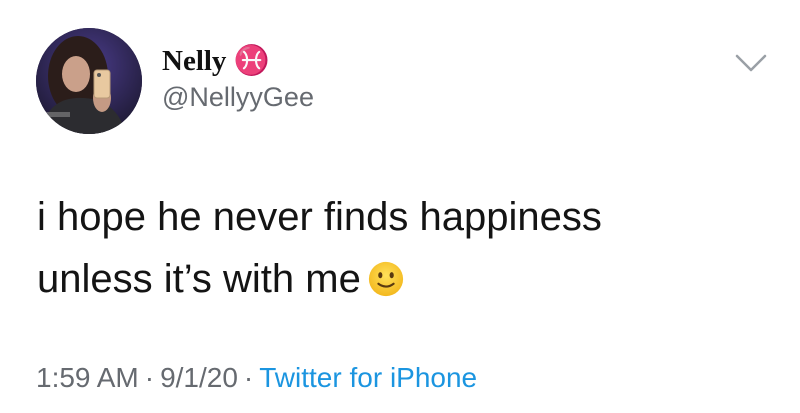 This screenshot has width=800, height=413. I want to click on tweet-date: 9/1/20, so click(199, 377).